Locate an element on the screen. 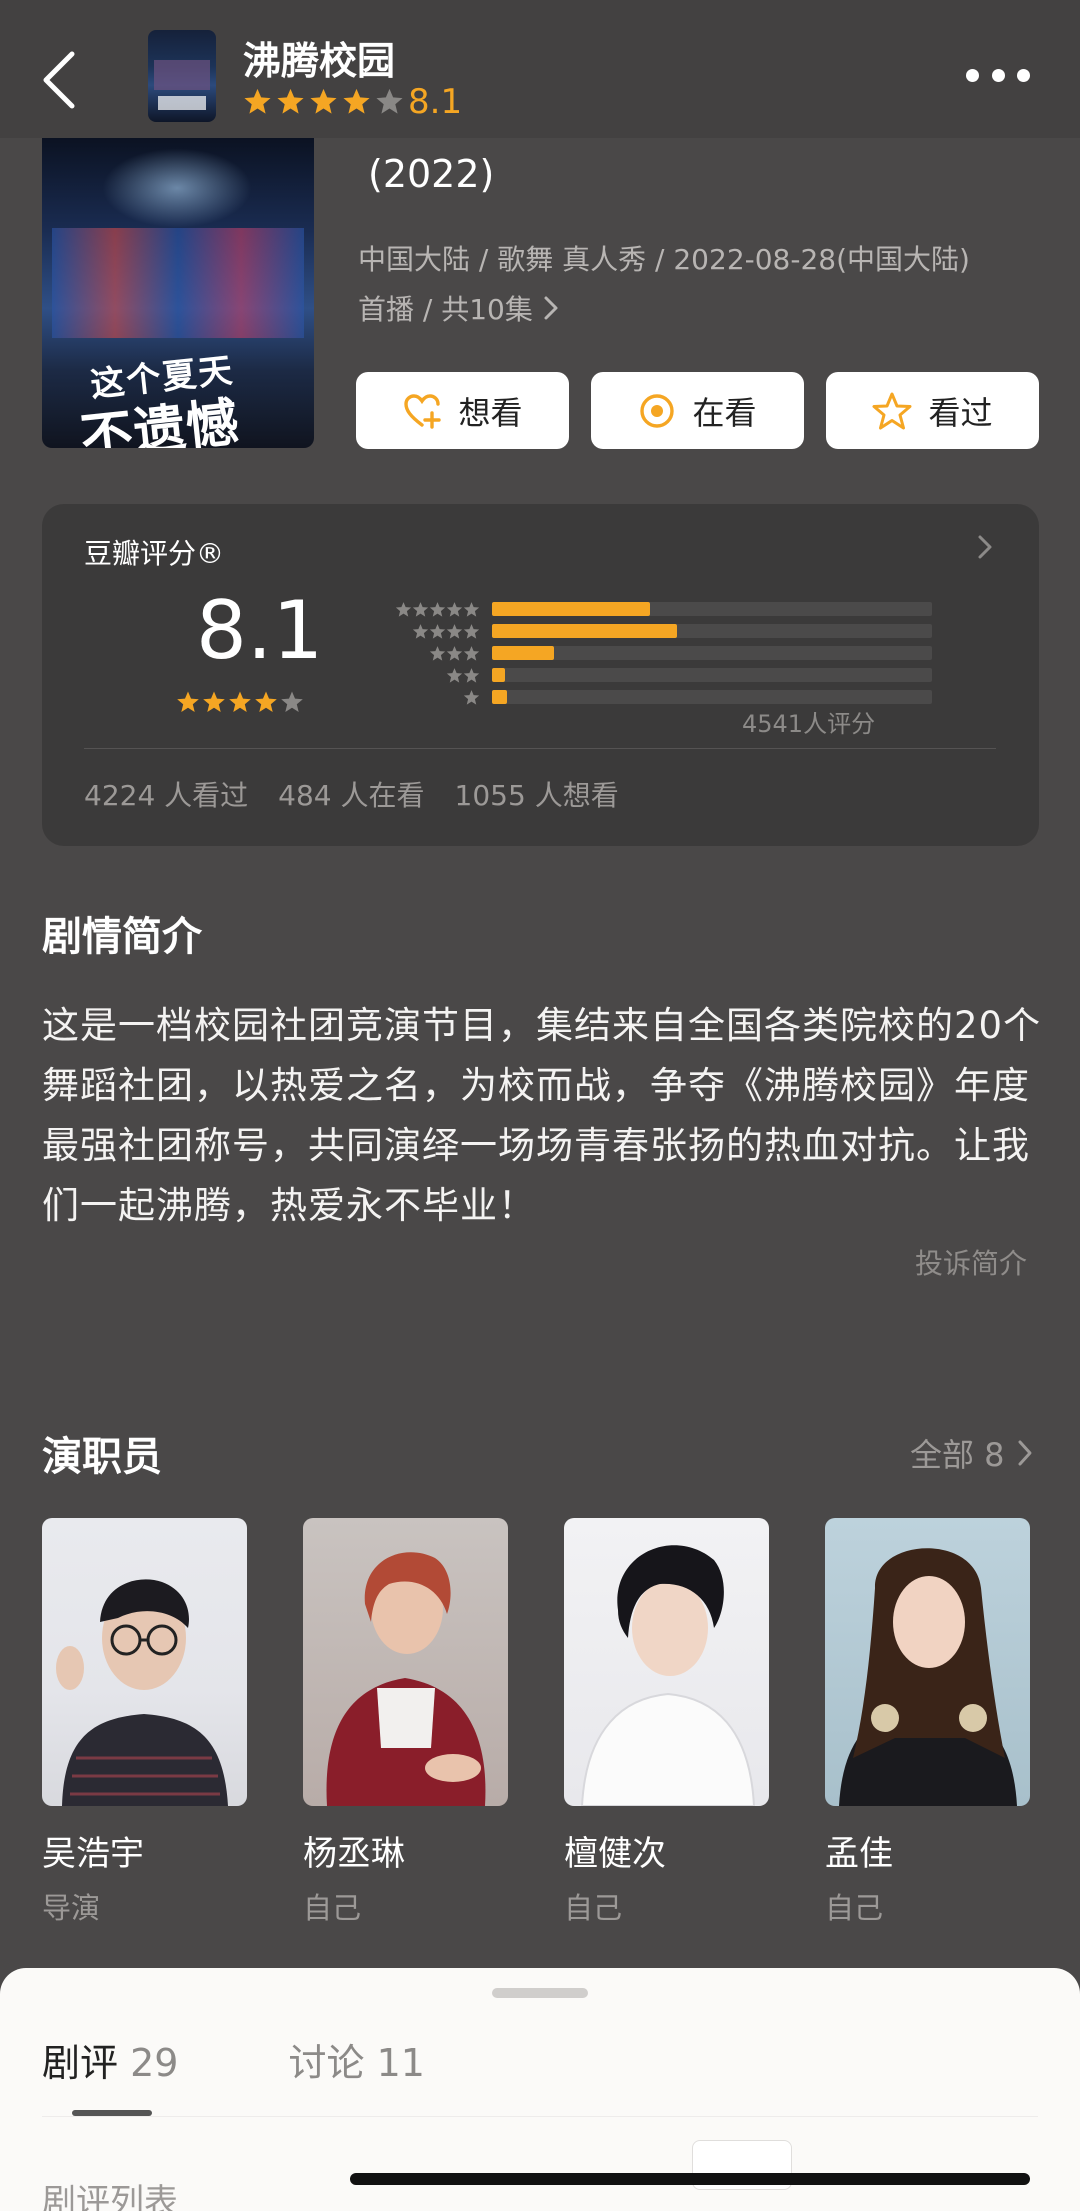 Image resolution: width=1080 pixels, height=2211 pixels. rating-distribution is located at coordinates (647, 653).